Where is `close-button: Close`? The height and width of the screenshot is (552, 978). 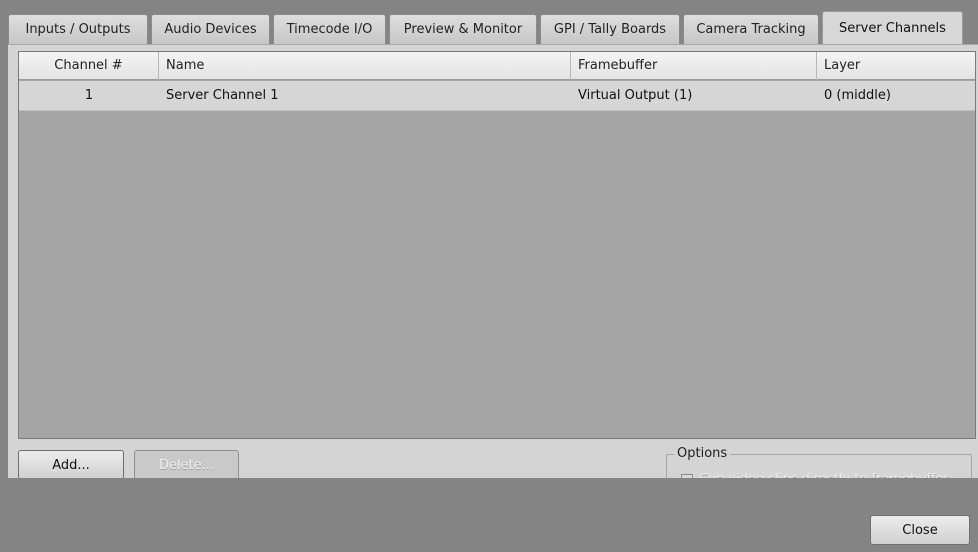
close-button: Close is located at coordinates (920, 530).